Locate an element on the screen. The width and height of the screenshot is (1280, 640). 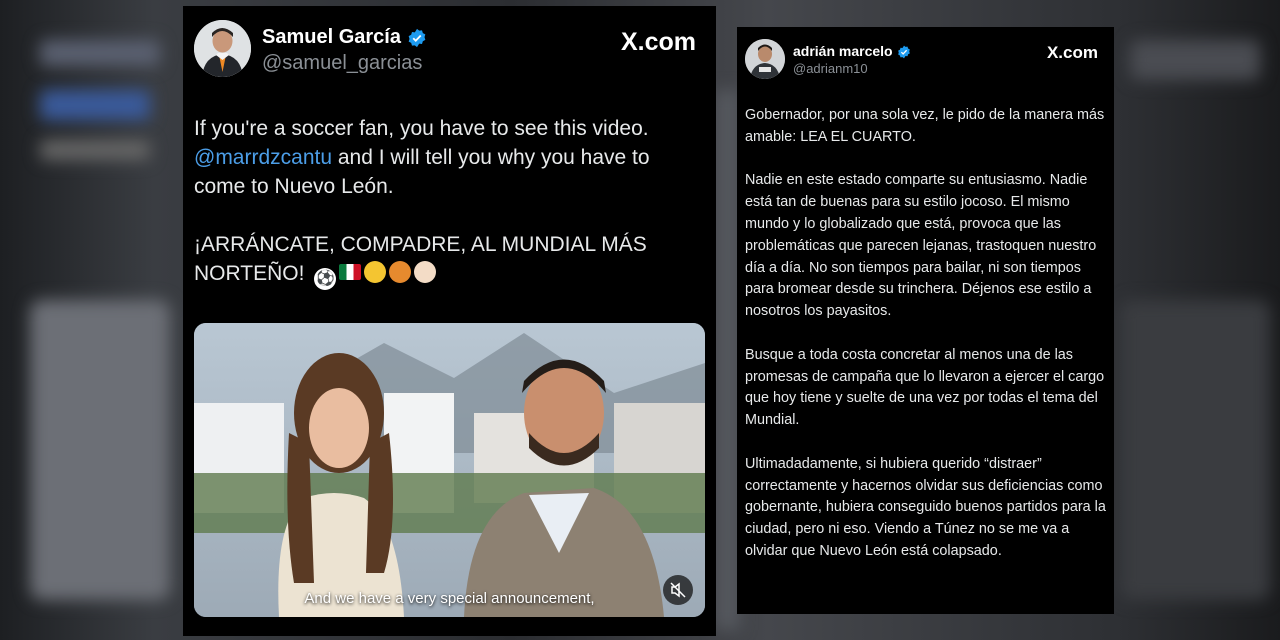
fist-bump-icon is located at coordinates (425, 272).